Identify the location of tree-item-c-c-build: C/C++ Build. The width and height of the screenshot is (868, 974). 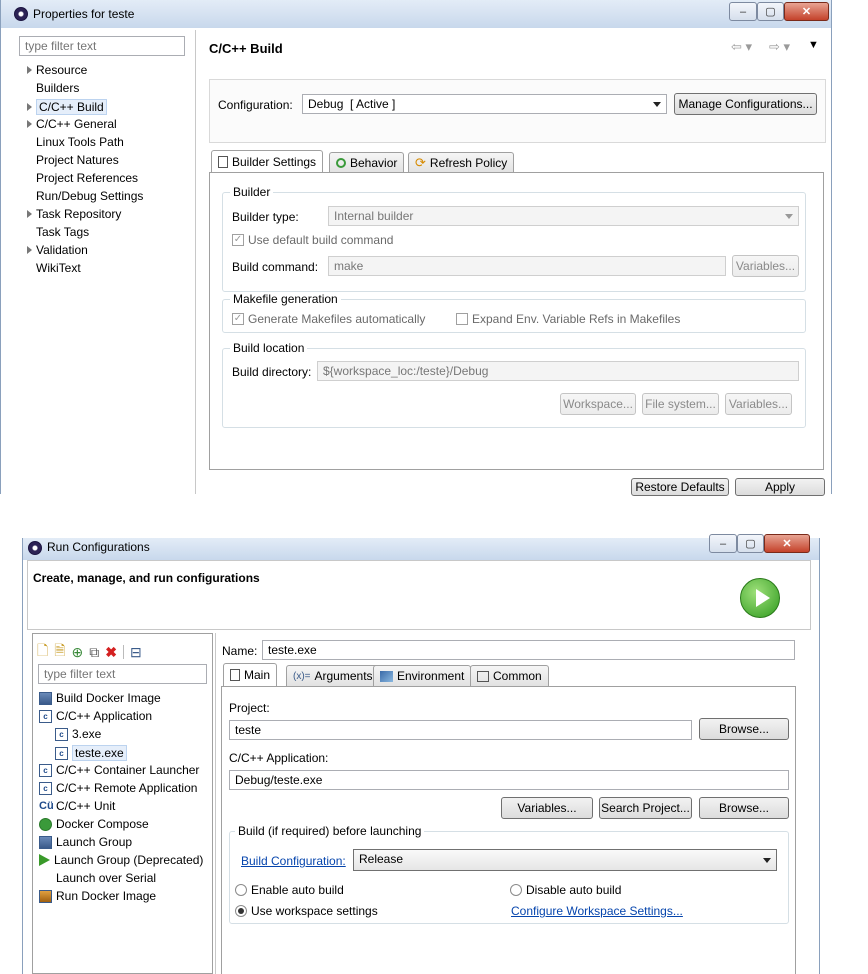
(67, 107).